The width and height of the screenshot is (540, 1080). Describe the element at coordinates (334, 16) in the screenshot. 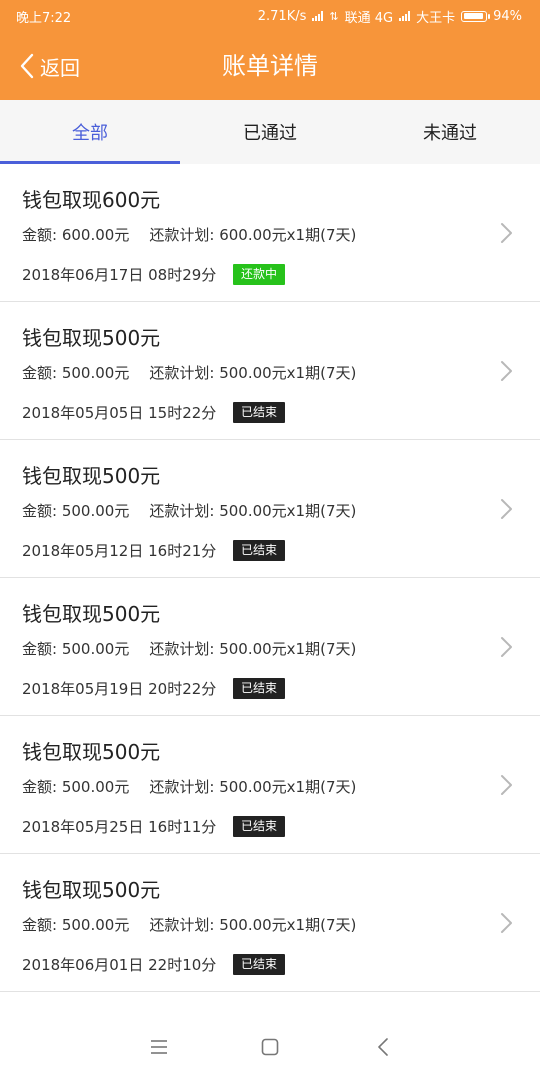

I see `data-transfer-icon: ⇅` at that location.